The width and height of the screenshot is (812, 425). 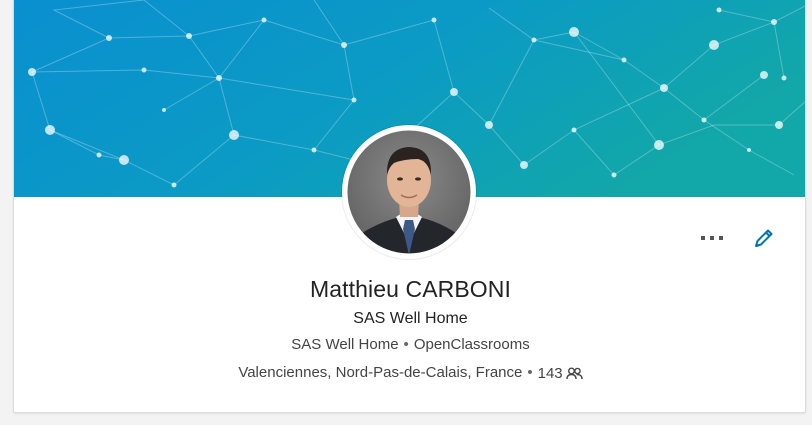 I want to click on profile-photo, so click(x=409, y=192).